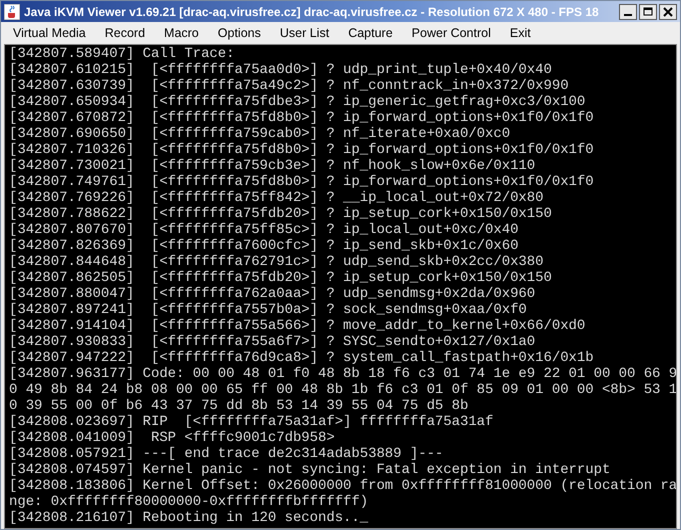 The width and height of the screenshot is (681, 530). What do you see at coordinates (276, 198) in the screenshot?
I see `console-line: [342807.769226] [<ffffffffa75ff842>] ? __ip_local_out+0x72/0x80` at bounding box center [276, 198].